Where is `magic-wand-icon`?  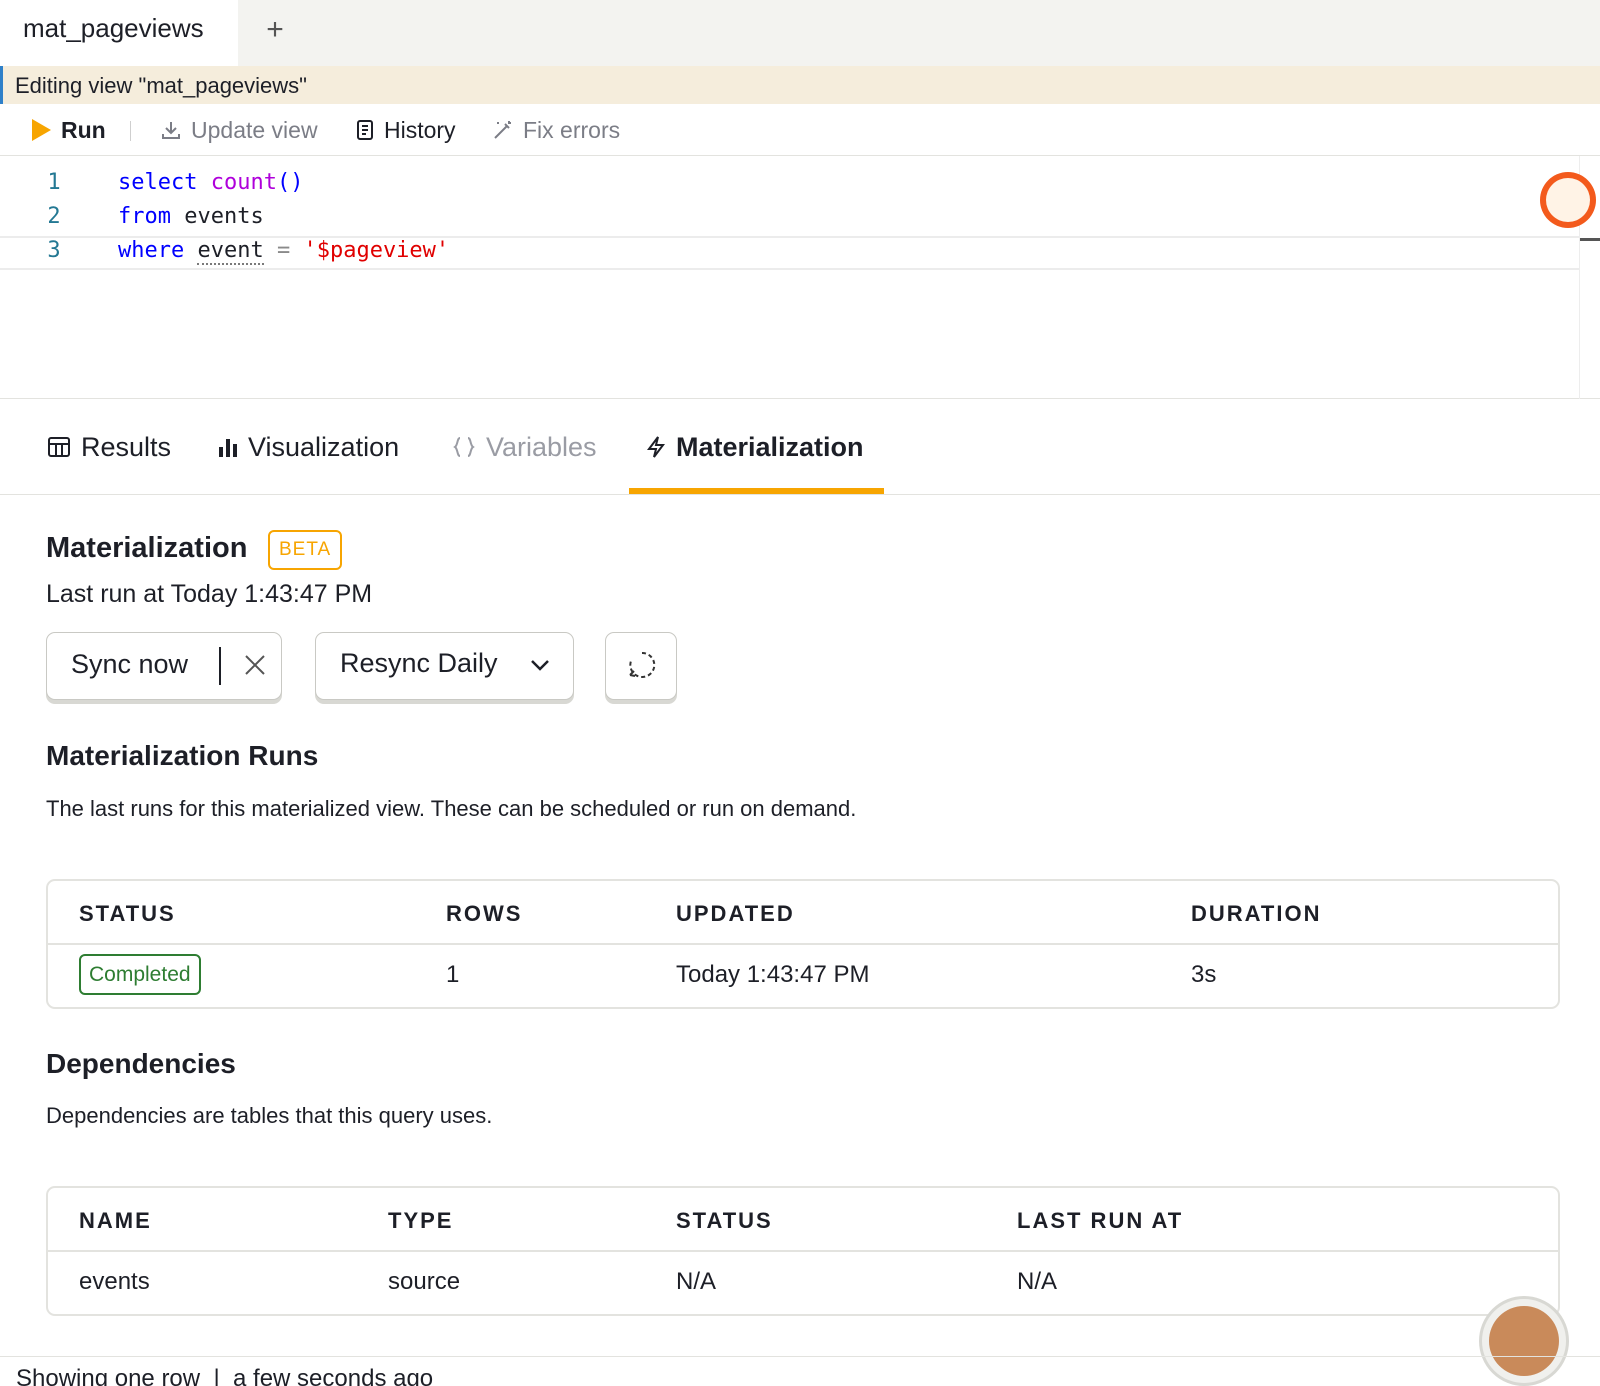
magic-wand-icon is located at coordinates (502, 130).